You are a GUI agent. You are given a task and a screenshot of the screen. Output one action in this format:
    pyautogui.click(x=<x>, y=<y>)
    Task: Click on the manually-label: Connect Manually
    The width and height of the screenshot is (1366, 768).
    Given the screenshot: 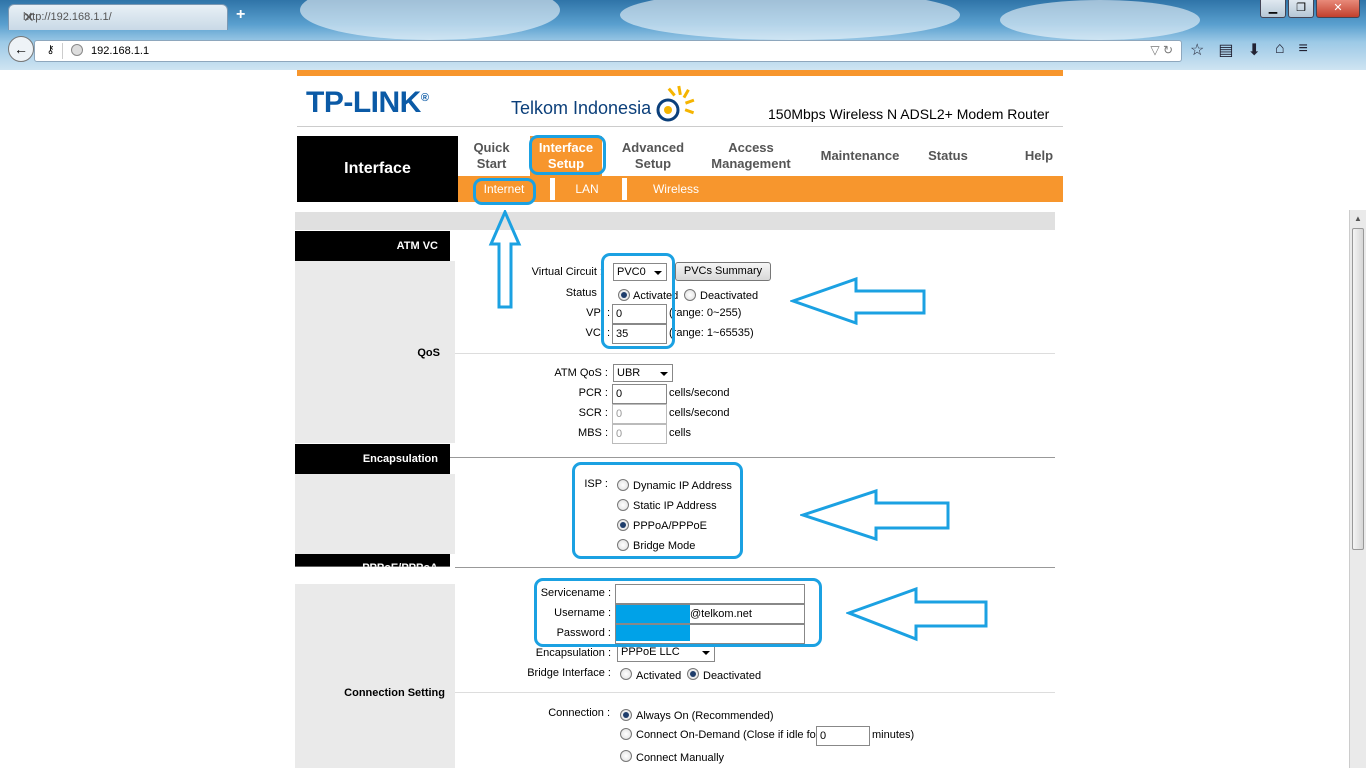 What is the action you would take?
    pyautogui.click(x=680, y=758)
    